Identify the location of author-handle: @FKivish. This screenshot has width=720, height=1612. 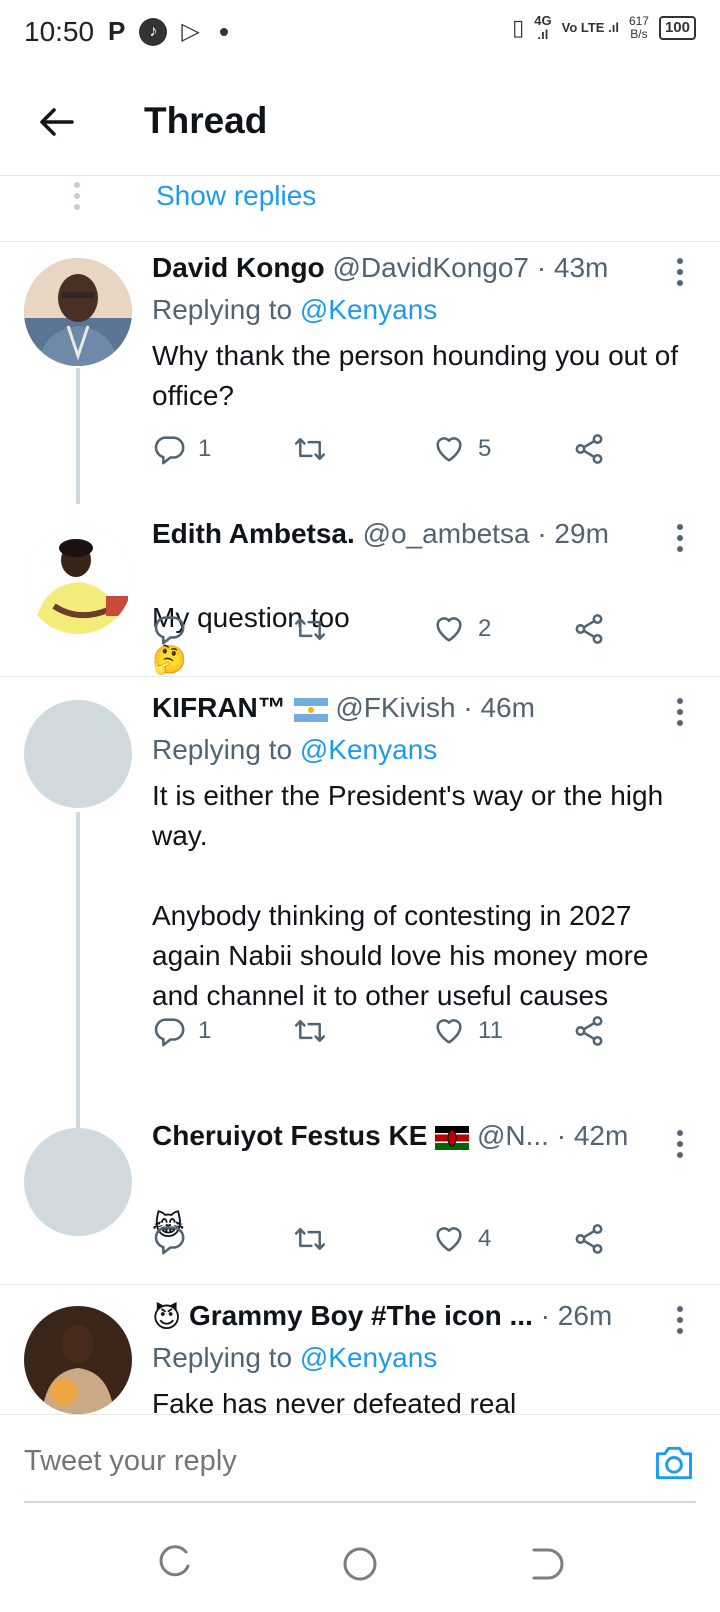
(395, 707).